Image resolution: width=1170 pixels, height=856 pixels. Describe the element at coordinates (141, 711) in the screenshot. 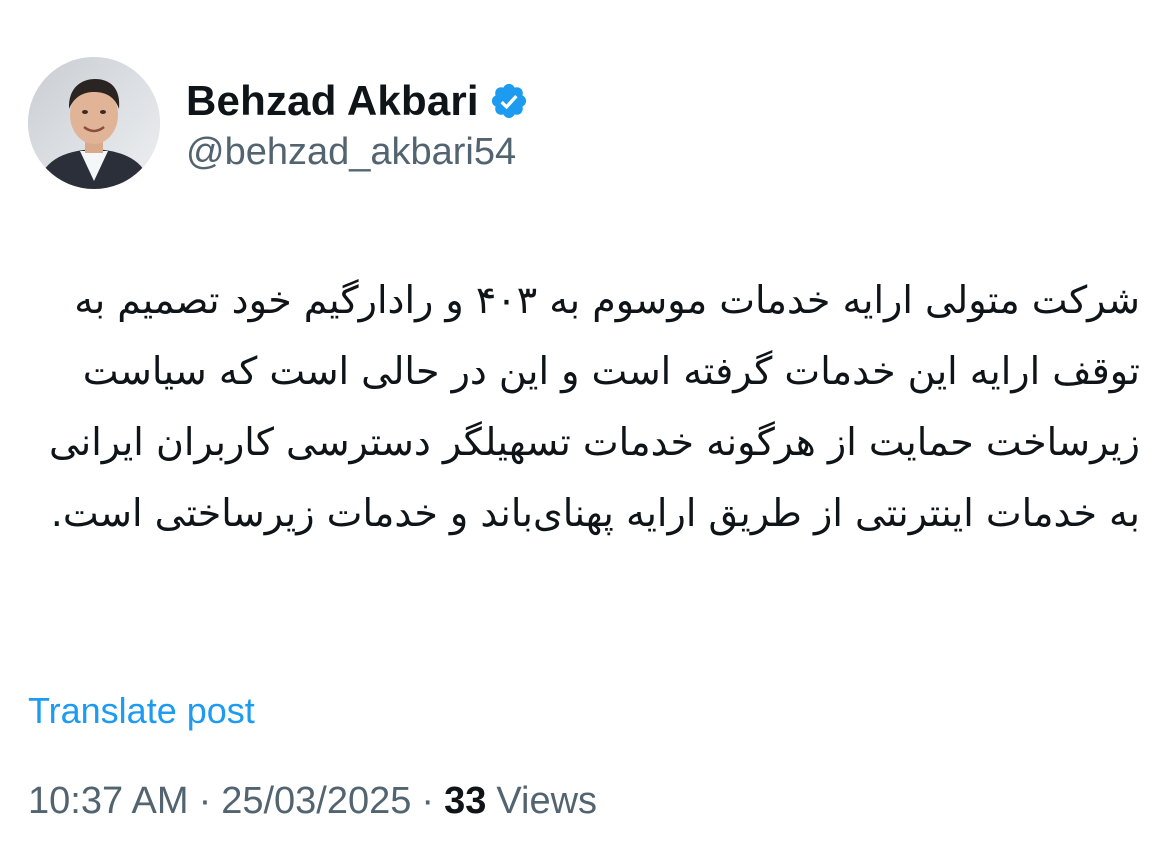

I see `translate-post-link: Translate post` at that location.